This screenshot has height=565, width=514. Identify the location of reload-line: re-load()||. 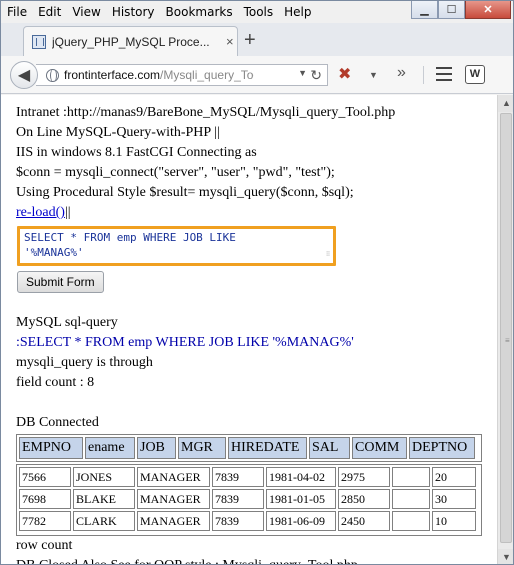
(256, 213).